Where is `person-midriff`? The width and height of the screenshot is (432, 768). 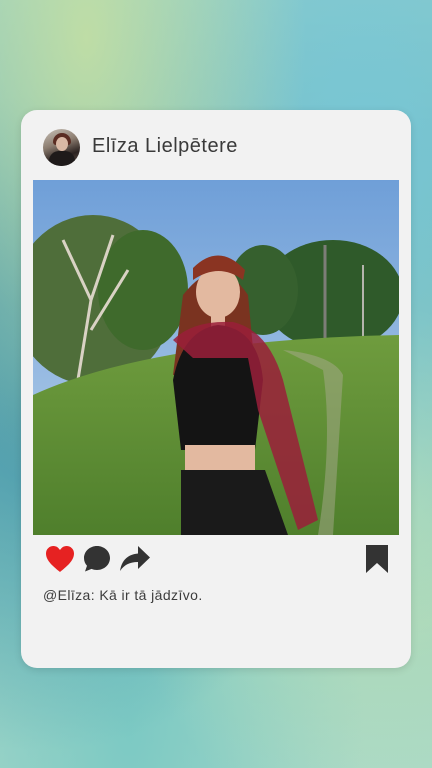
person-midriff is located at coordinates (220, 459).